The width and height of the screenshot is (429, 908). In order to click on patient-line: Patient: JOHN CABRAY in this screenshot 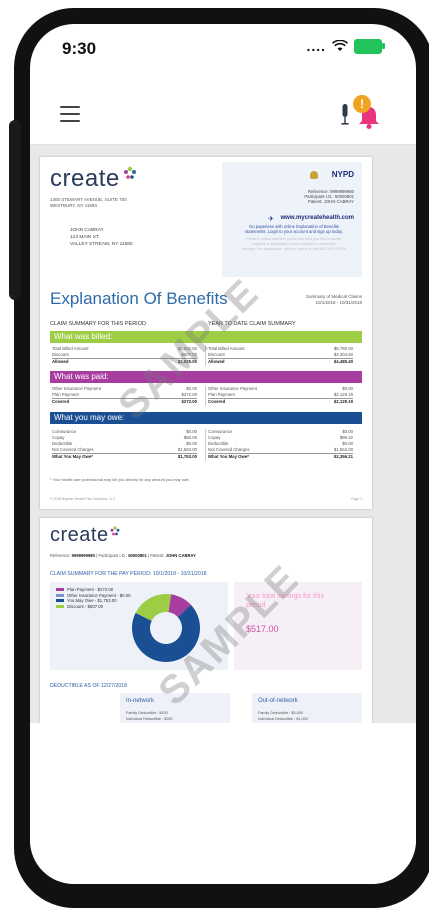, I will do `click(330, 201)`.